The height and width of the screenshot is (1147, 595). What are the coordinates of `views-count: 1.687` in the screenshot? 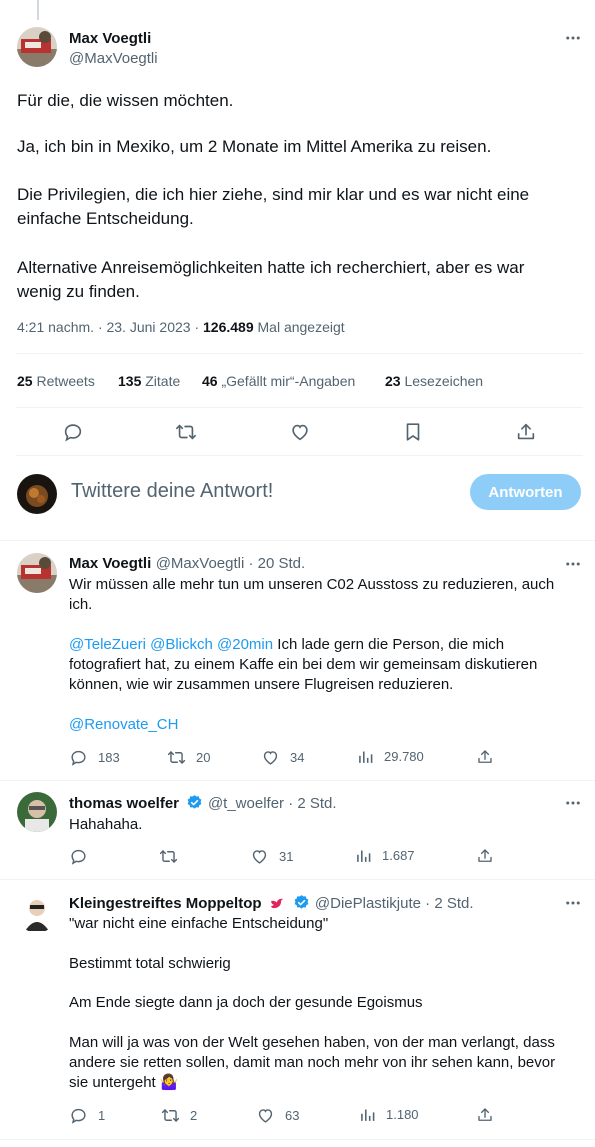 It's located at (398, 855).